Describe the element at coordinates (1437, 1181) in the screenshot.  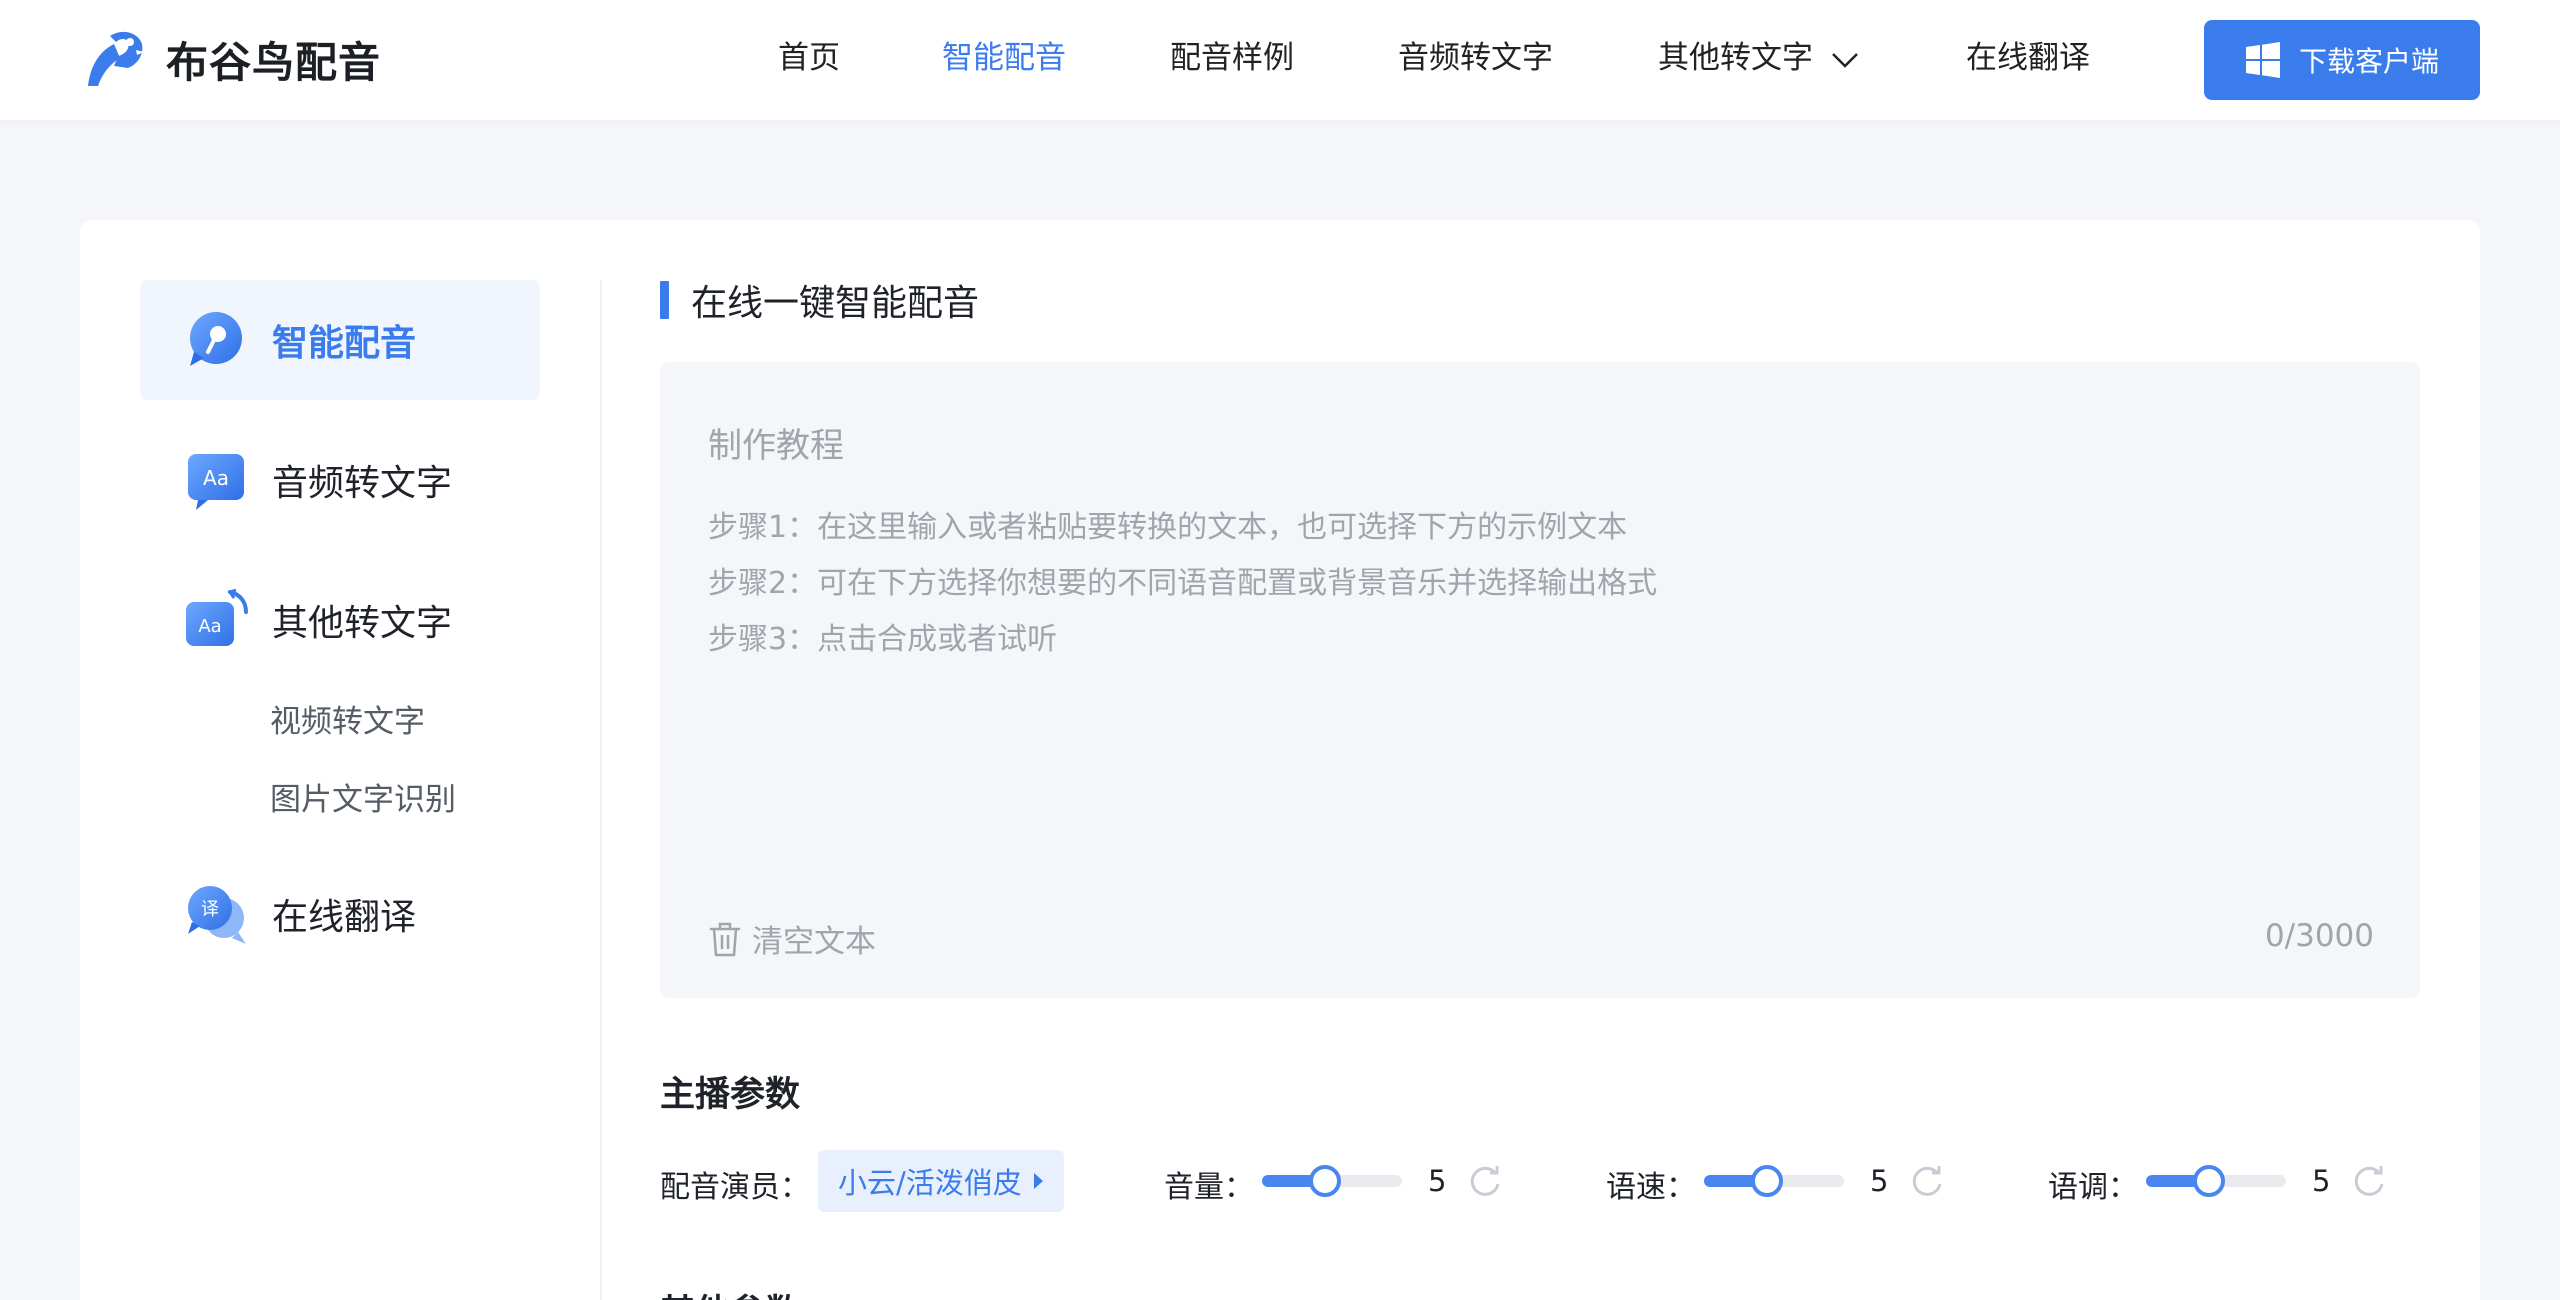
I see `volume-value: 5` at that location.